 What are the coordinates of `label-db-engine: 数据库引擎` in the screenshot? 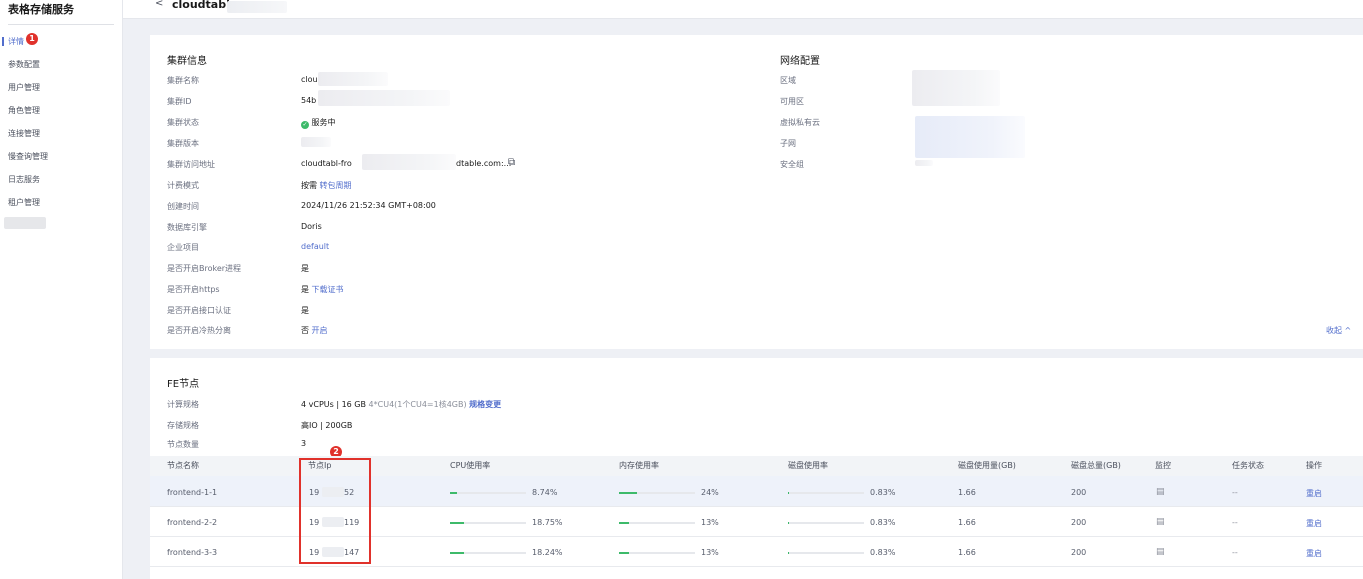 It's located at (187, 227).